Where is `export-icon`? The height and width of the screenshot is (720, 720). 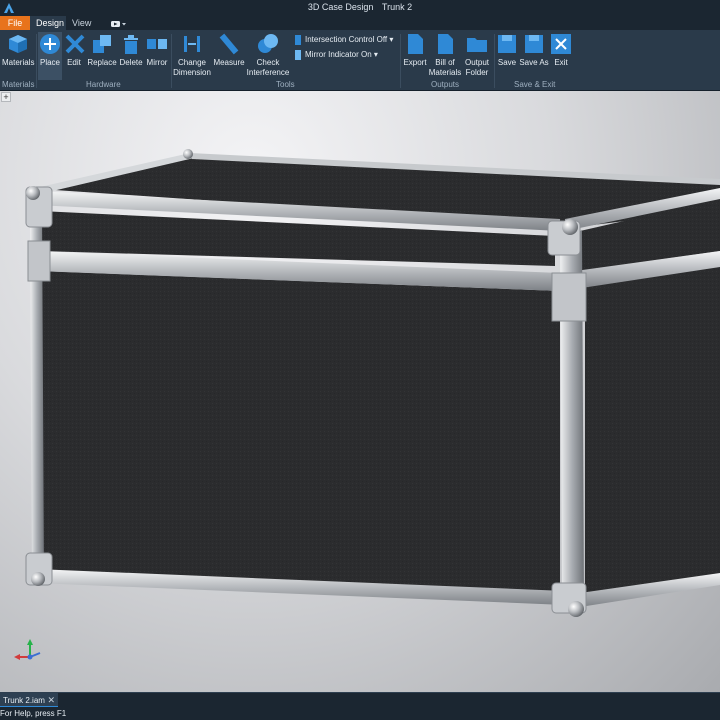 export-icon is located at coordinates (415, 44).